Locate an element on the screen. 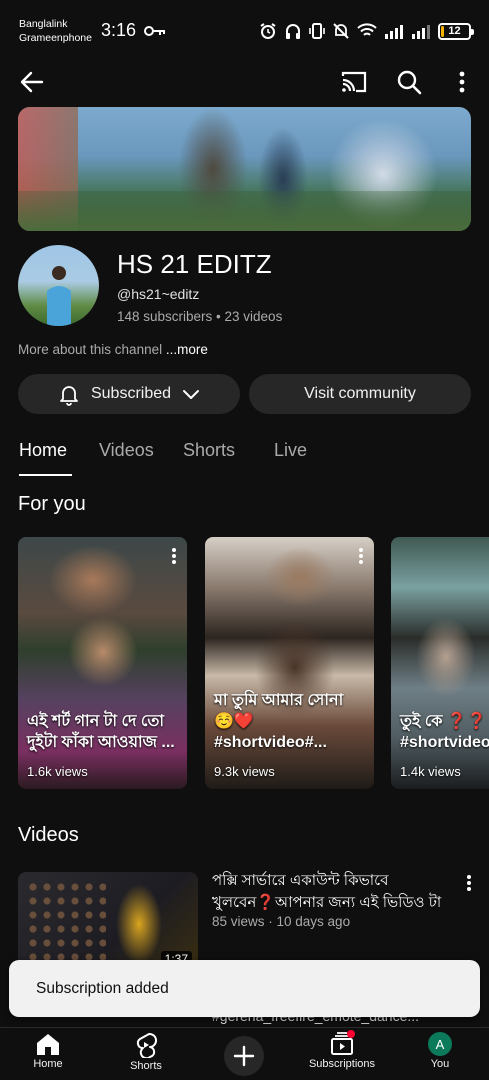 Image resolution: width=489 pixels, height=1080 pixels. battery-icon: 12 is located at coordinates (456, 31).